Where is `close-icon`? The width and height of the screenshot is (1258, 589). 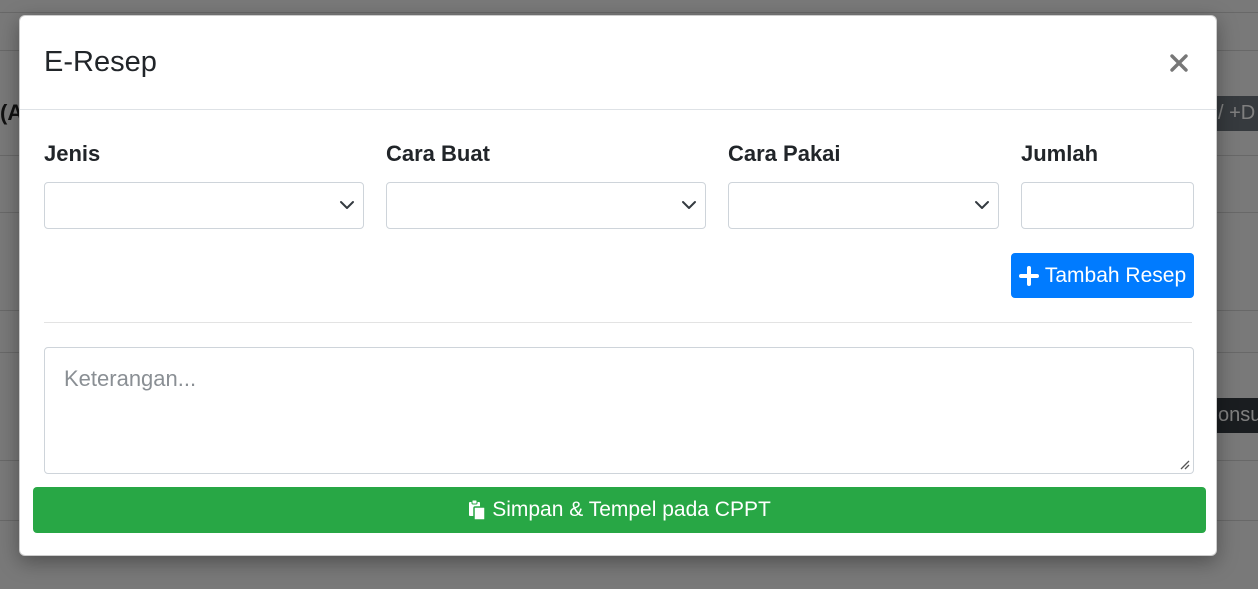
close-icon is located at coordinates (1179, 63).